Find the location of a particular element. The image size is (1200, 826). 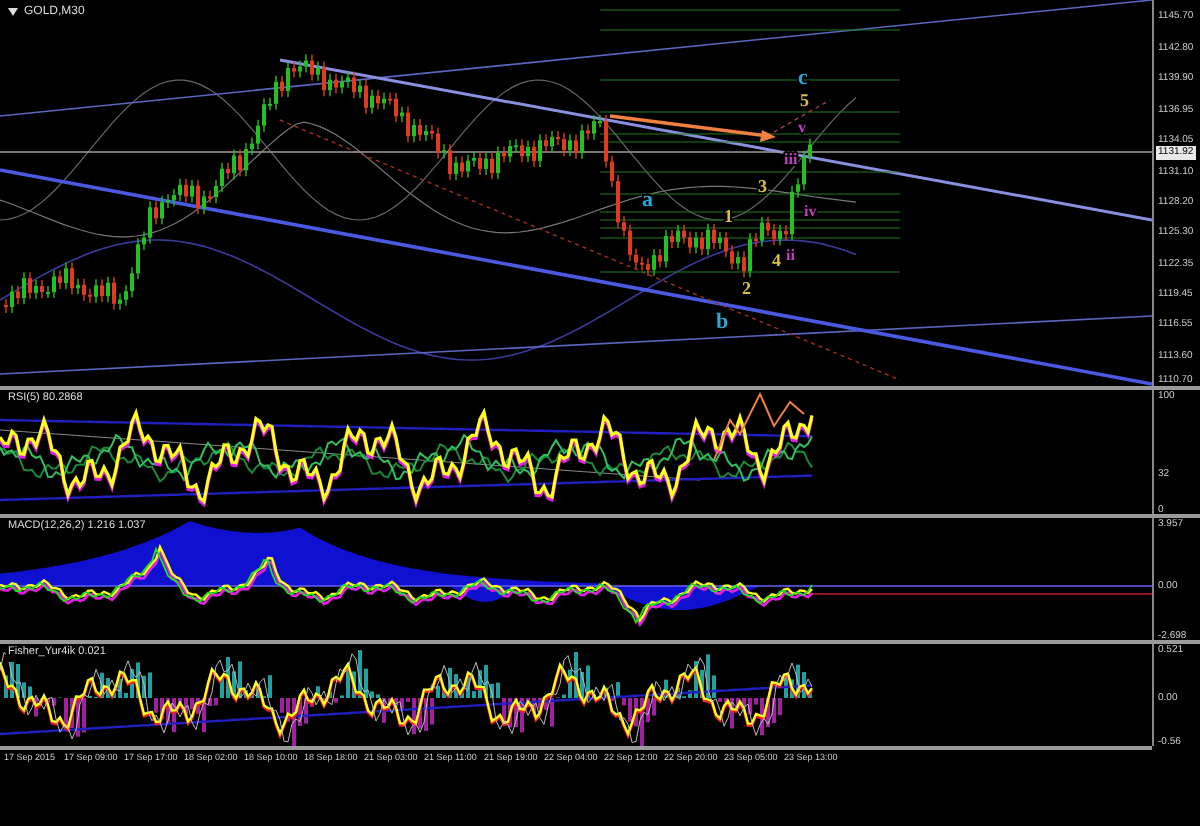

wave-label: iii is located at coordinates (791, 159).